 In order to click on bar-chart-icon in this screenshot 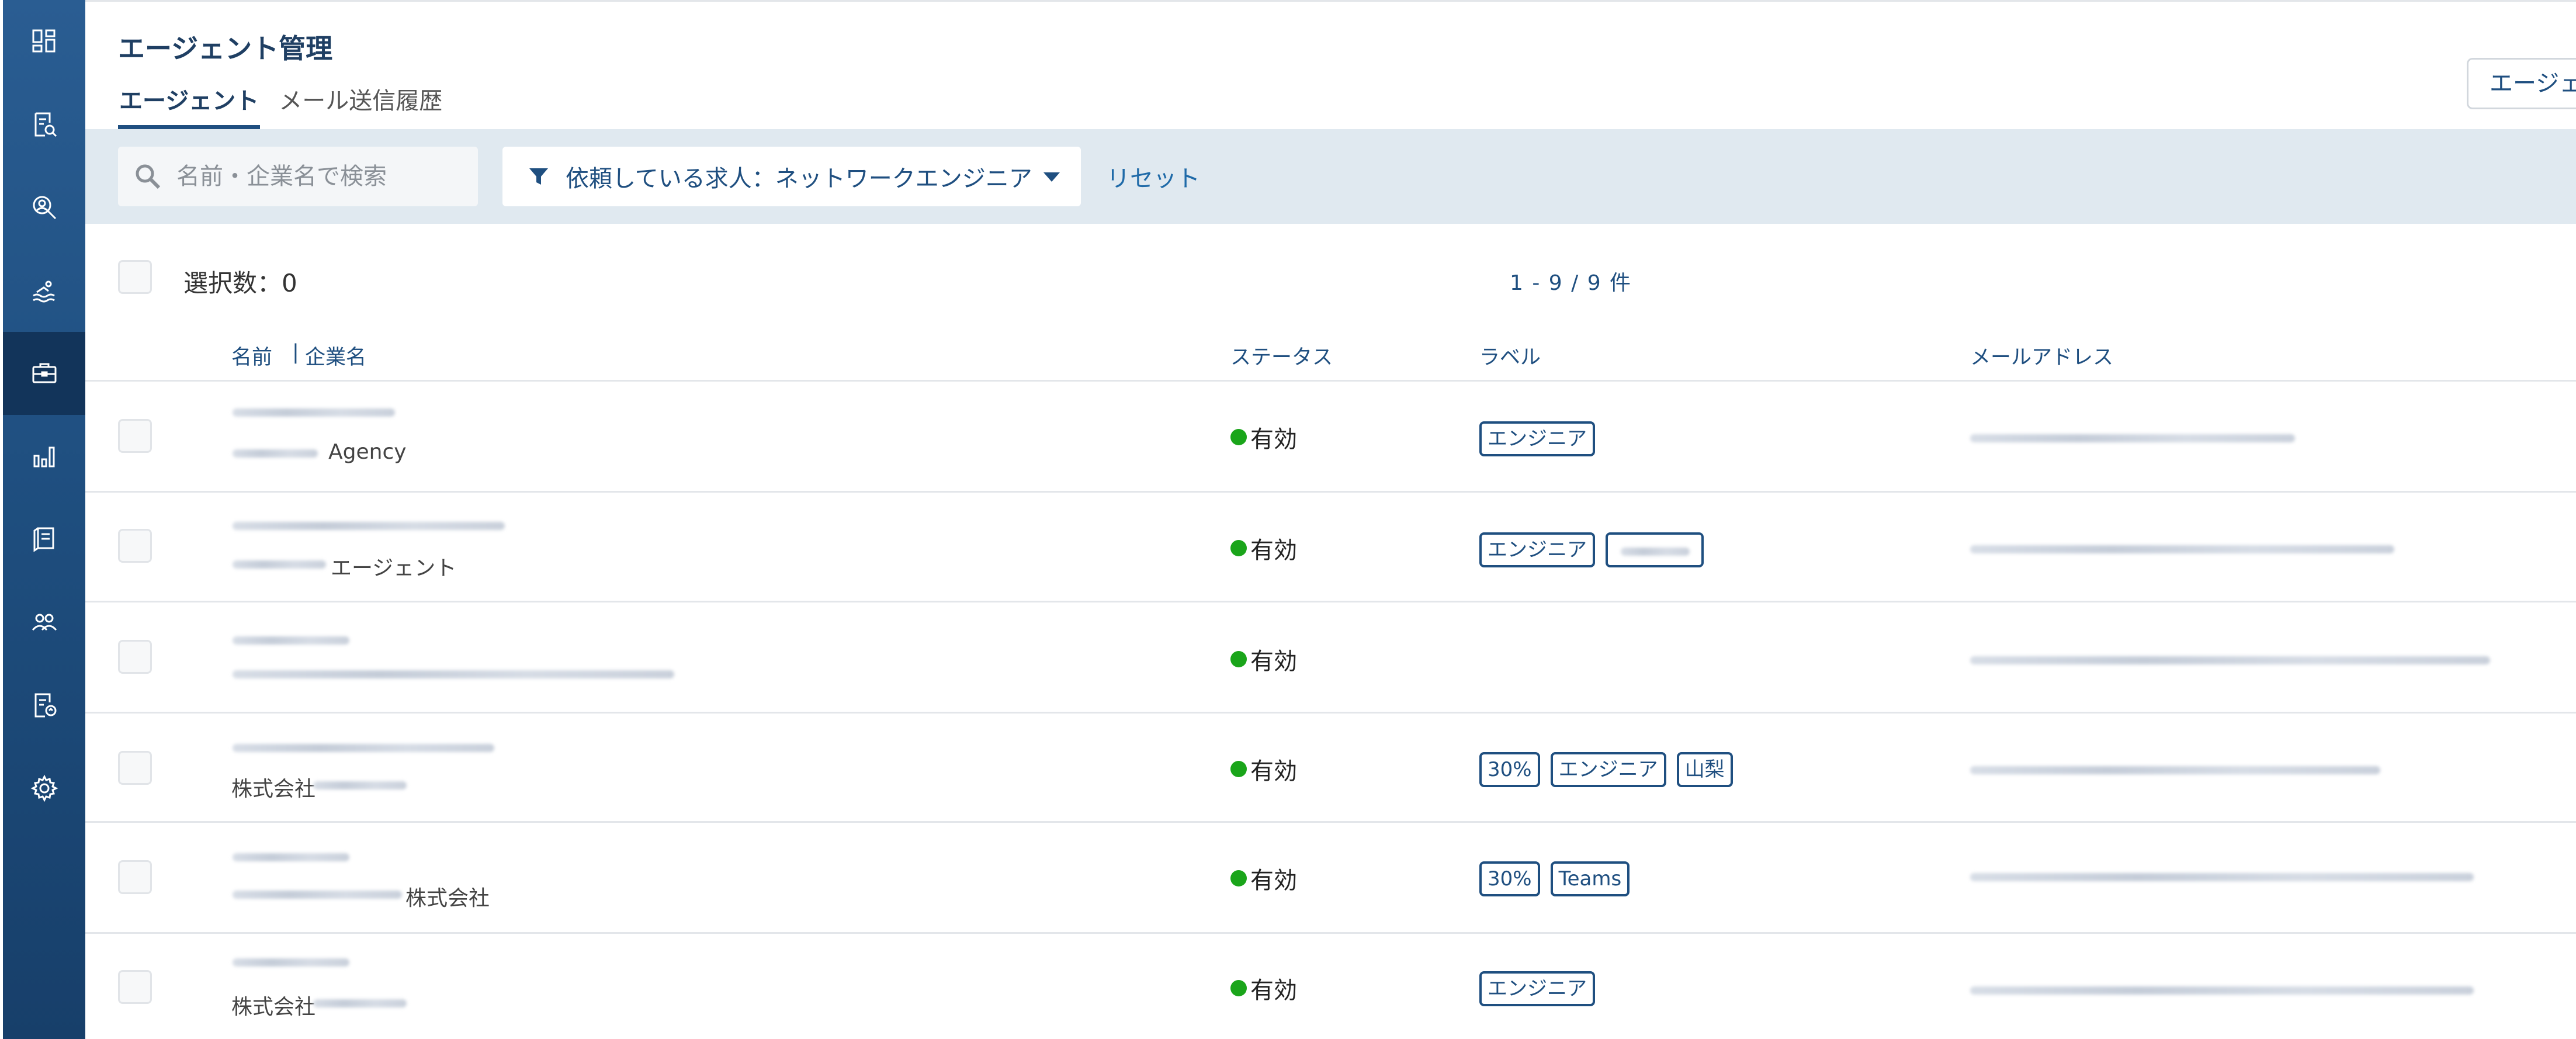, I will do `click(43, 456)`.